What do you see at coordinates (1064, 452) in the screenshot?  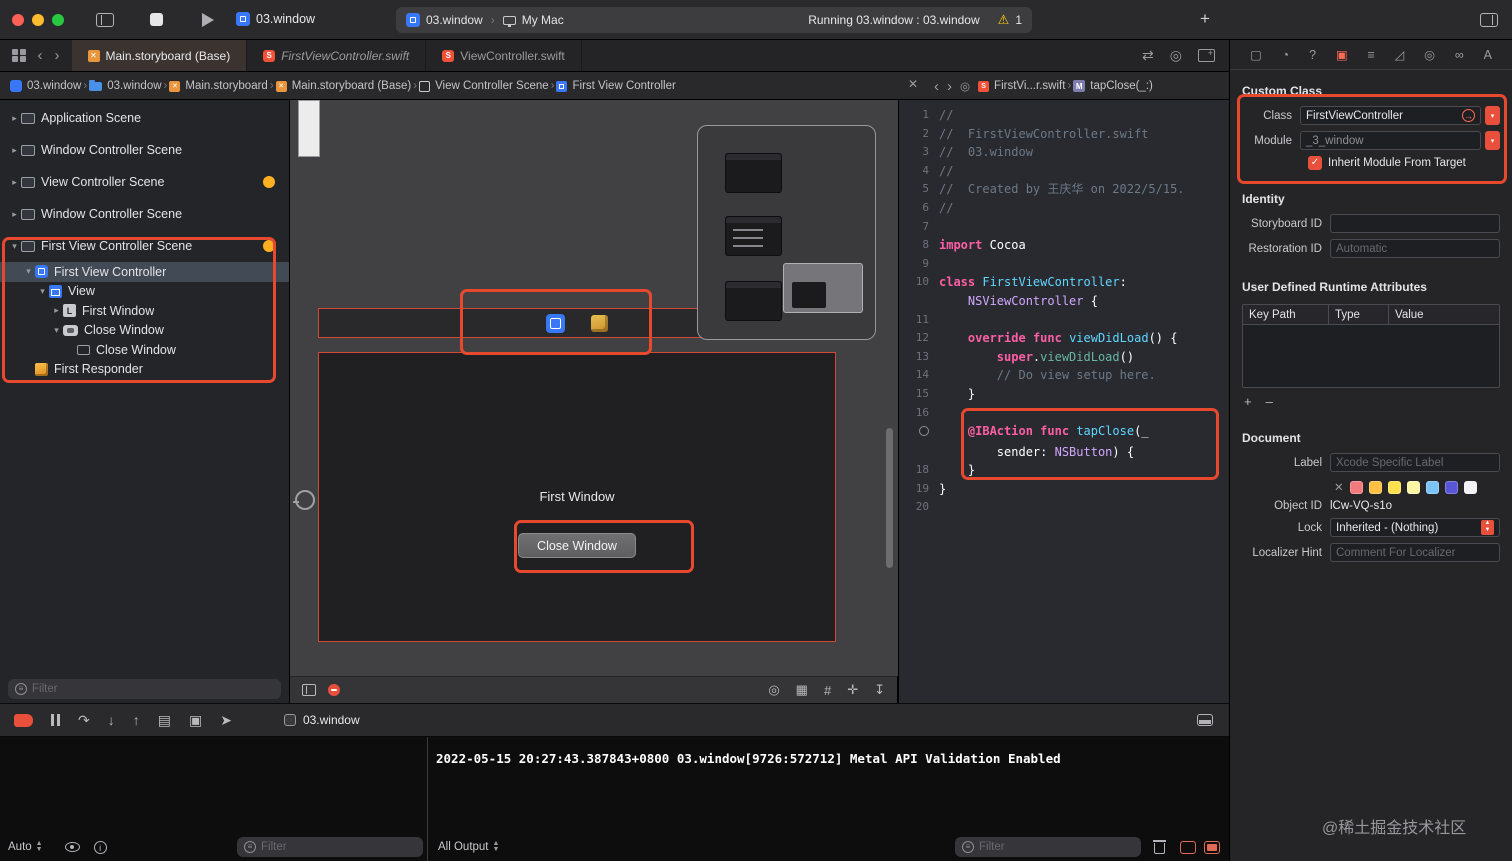 I see `code-line: sender: NSButton) {` at bounding box center [1064, 452].